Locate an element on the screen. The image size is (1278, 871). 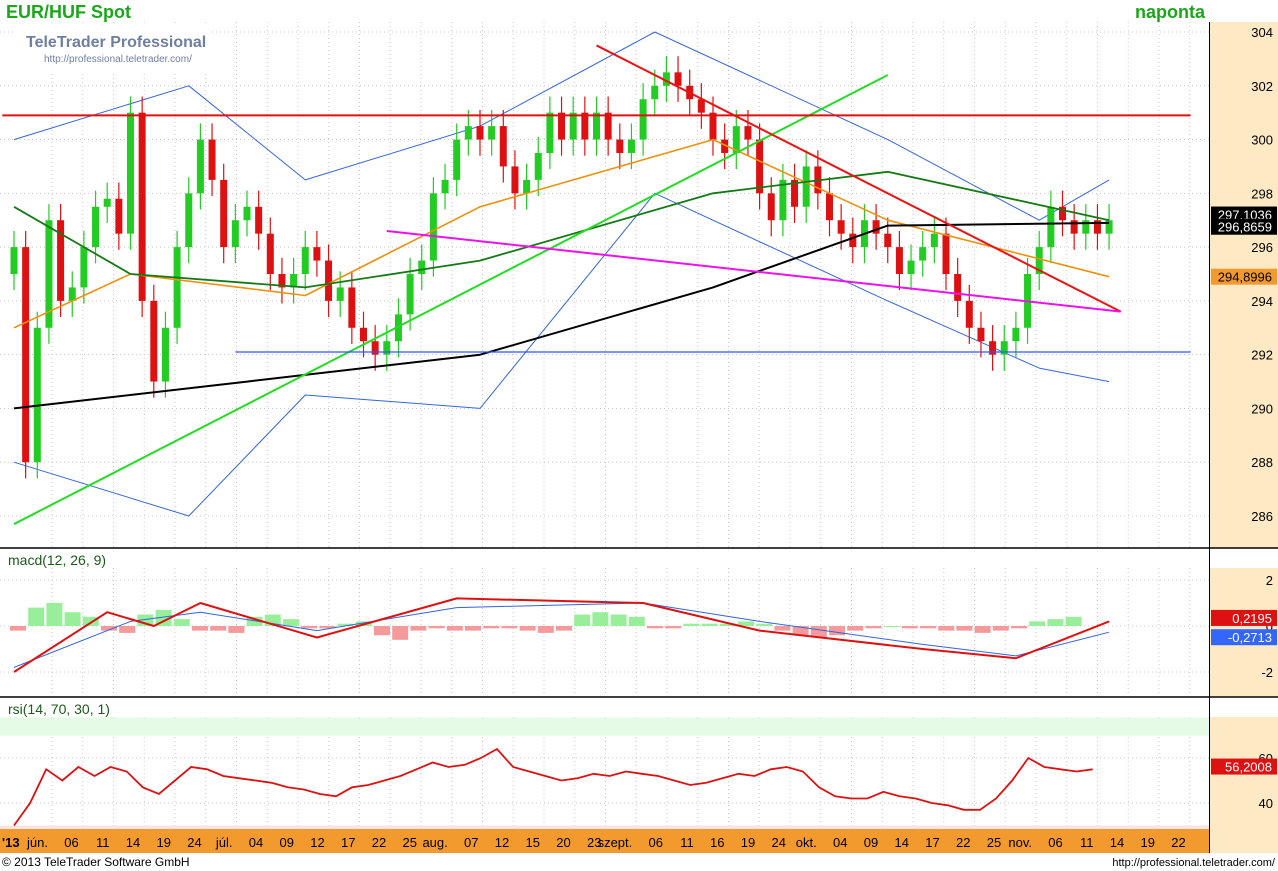
date-axis-corner is located at coordinates (1244, 841).